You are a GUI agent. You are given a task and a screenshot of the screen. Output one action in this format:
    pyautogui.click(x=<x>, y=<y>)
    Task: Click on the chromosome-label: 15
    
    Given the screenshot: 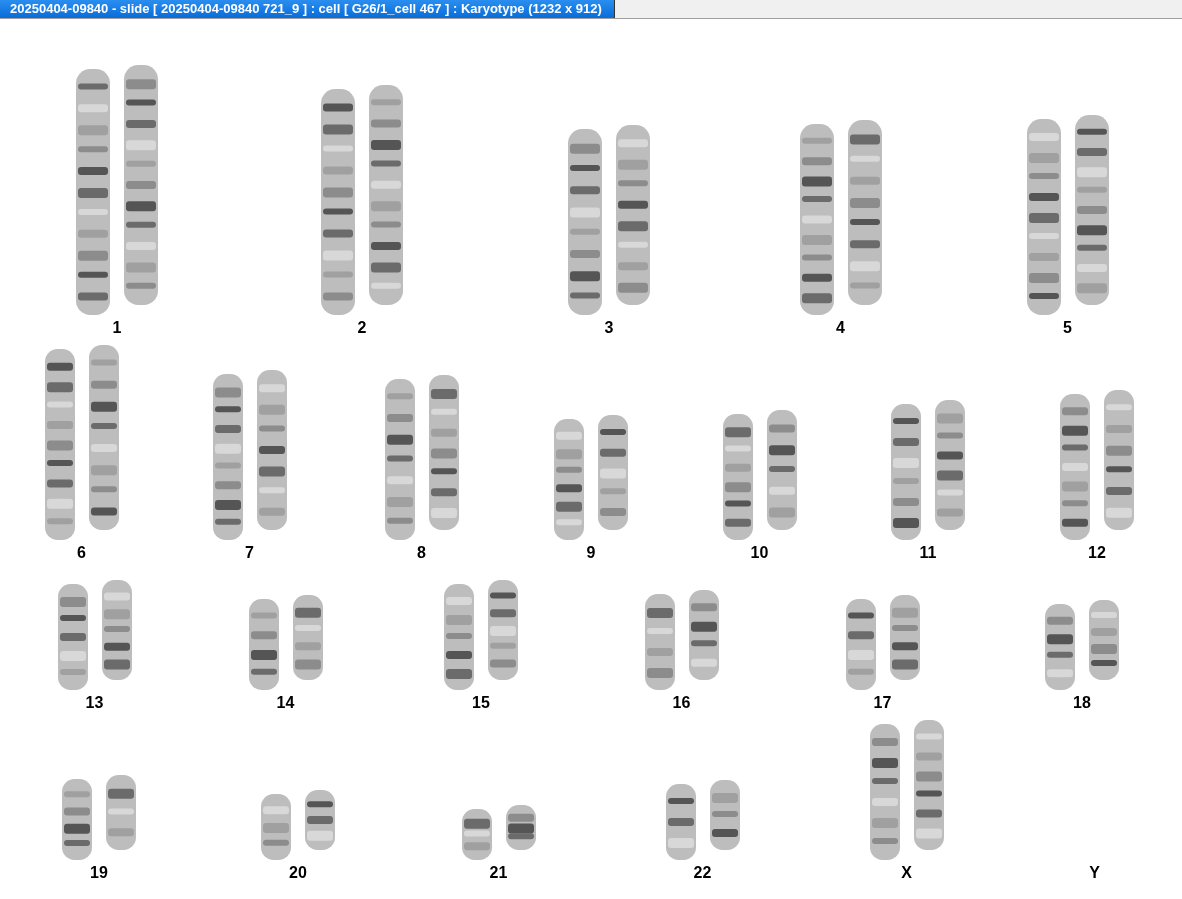 What is the action you would take?
    pyautogui.click(x=481, y=703)
    